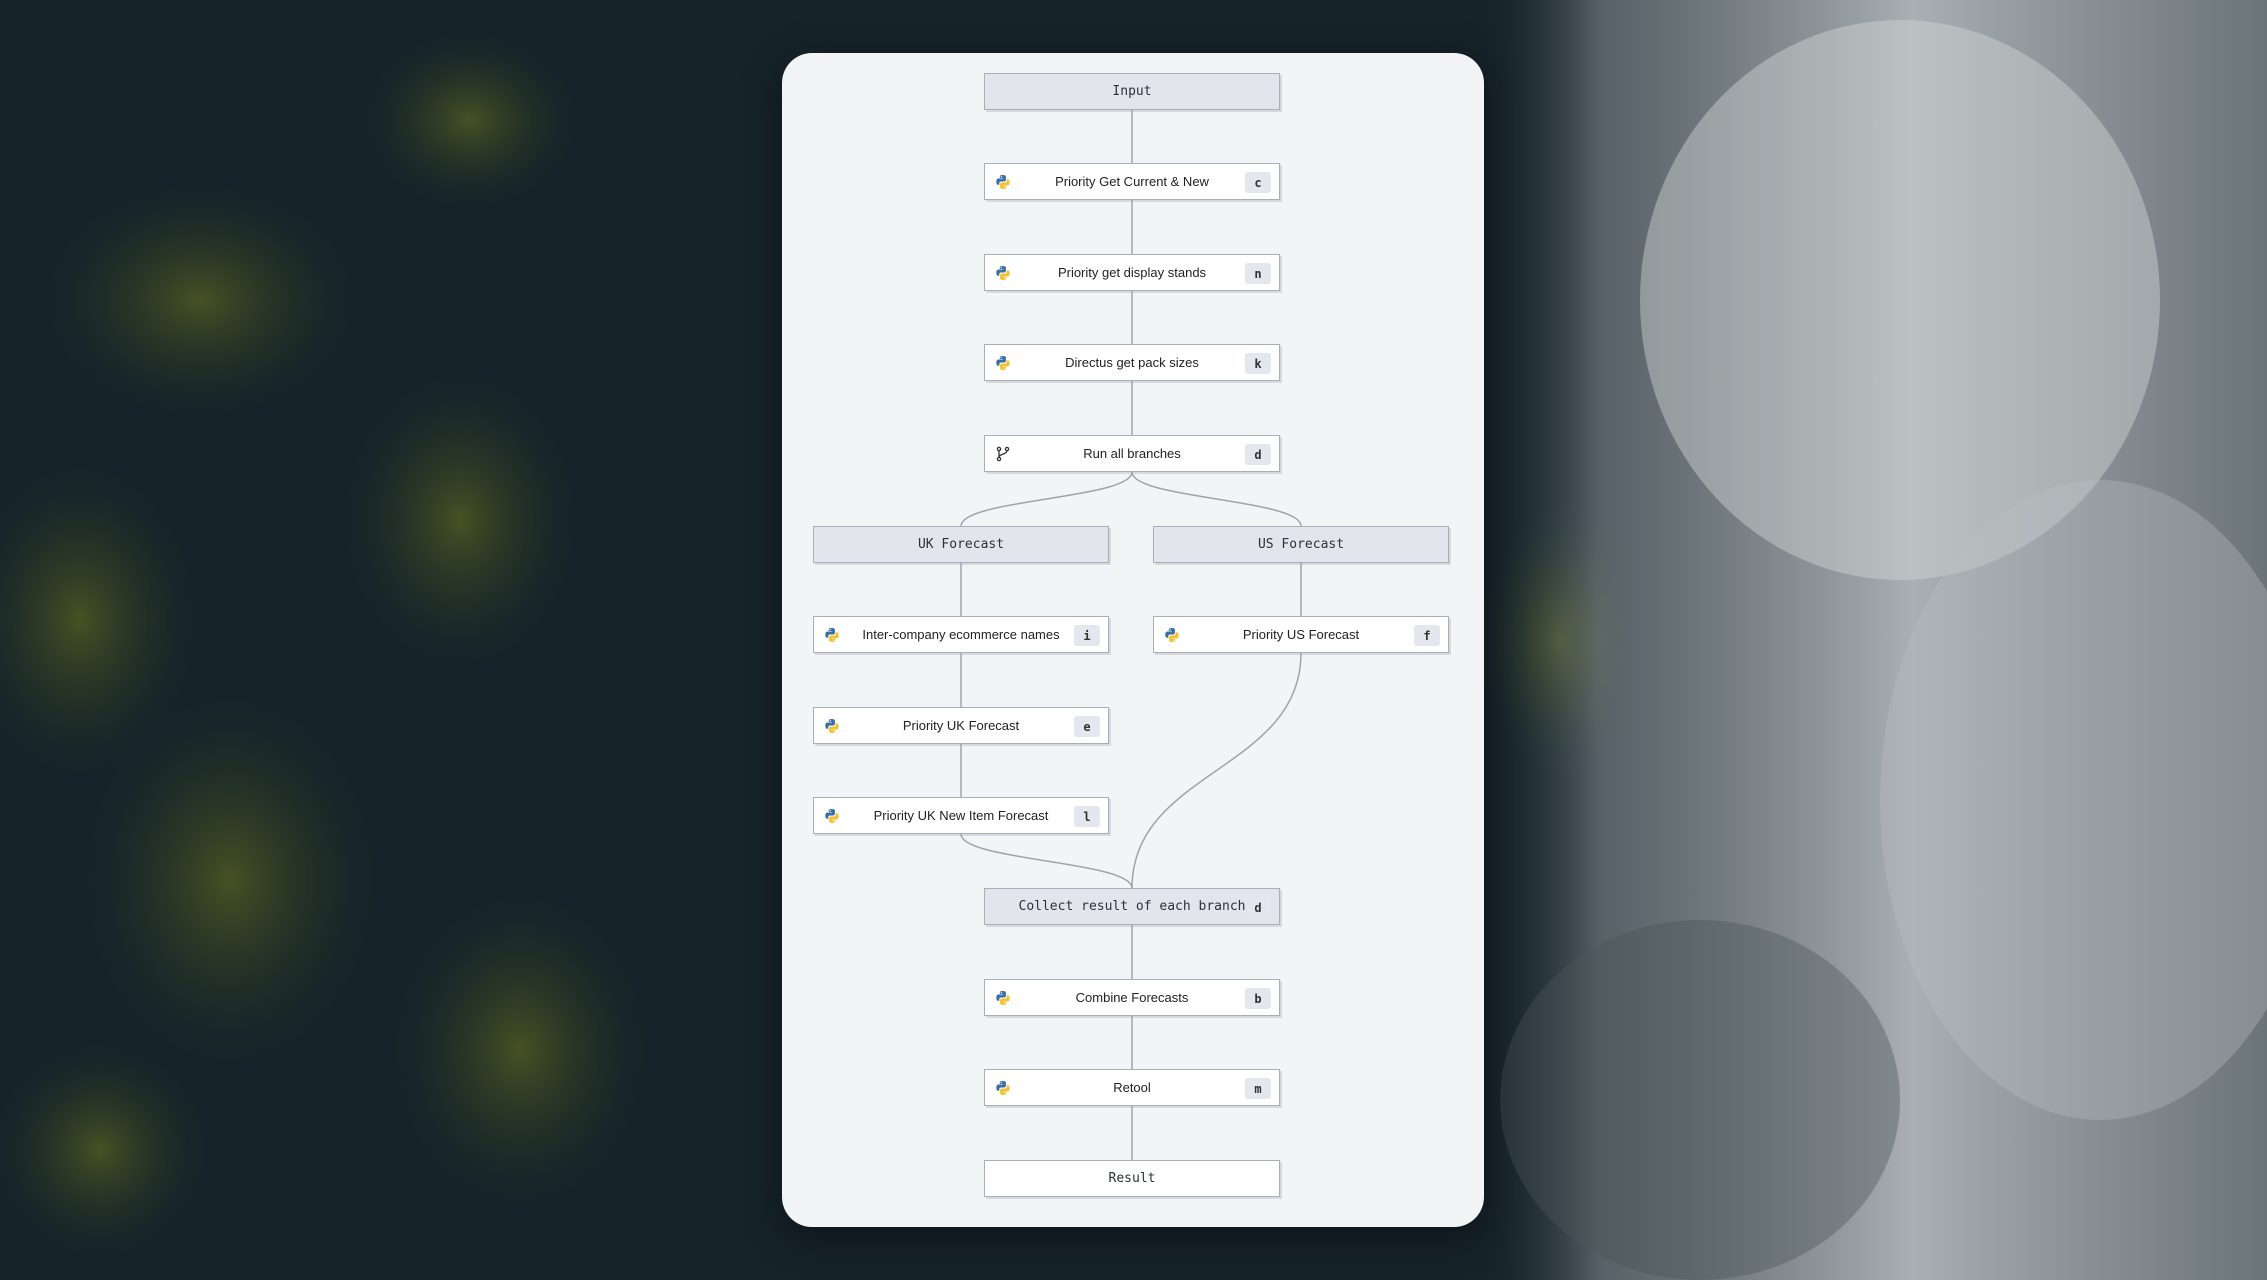 Image resolution: width=2267 pixels, height=1280 pixels. I want to click on node-label: UK Forecast, so click(961, 544).